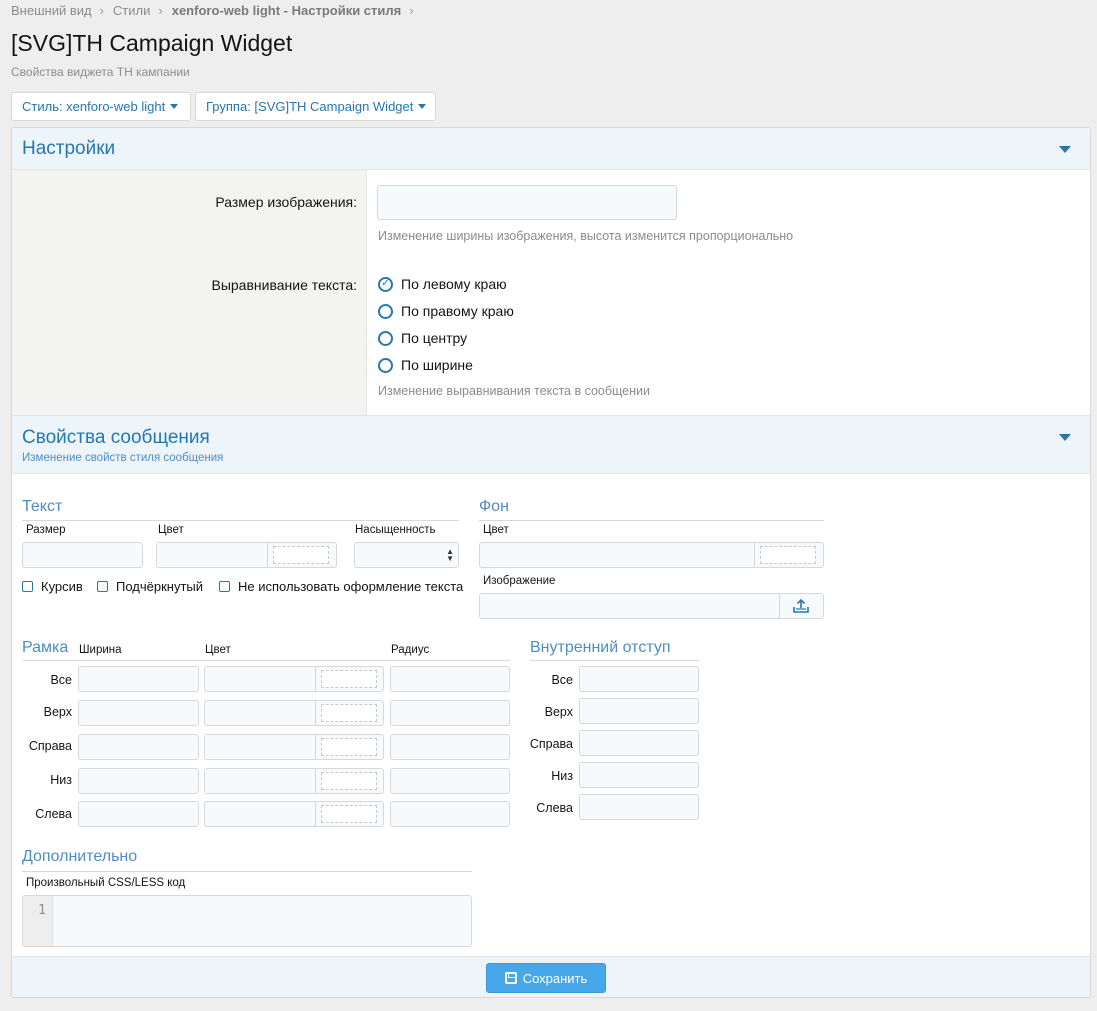 The width and height of the screenshot is (1097, 1011). I want to click on radio-align-left: ✓ По левому краю, so click(442, 284).